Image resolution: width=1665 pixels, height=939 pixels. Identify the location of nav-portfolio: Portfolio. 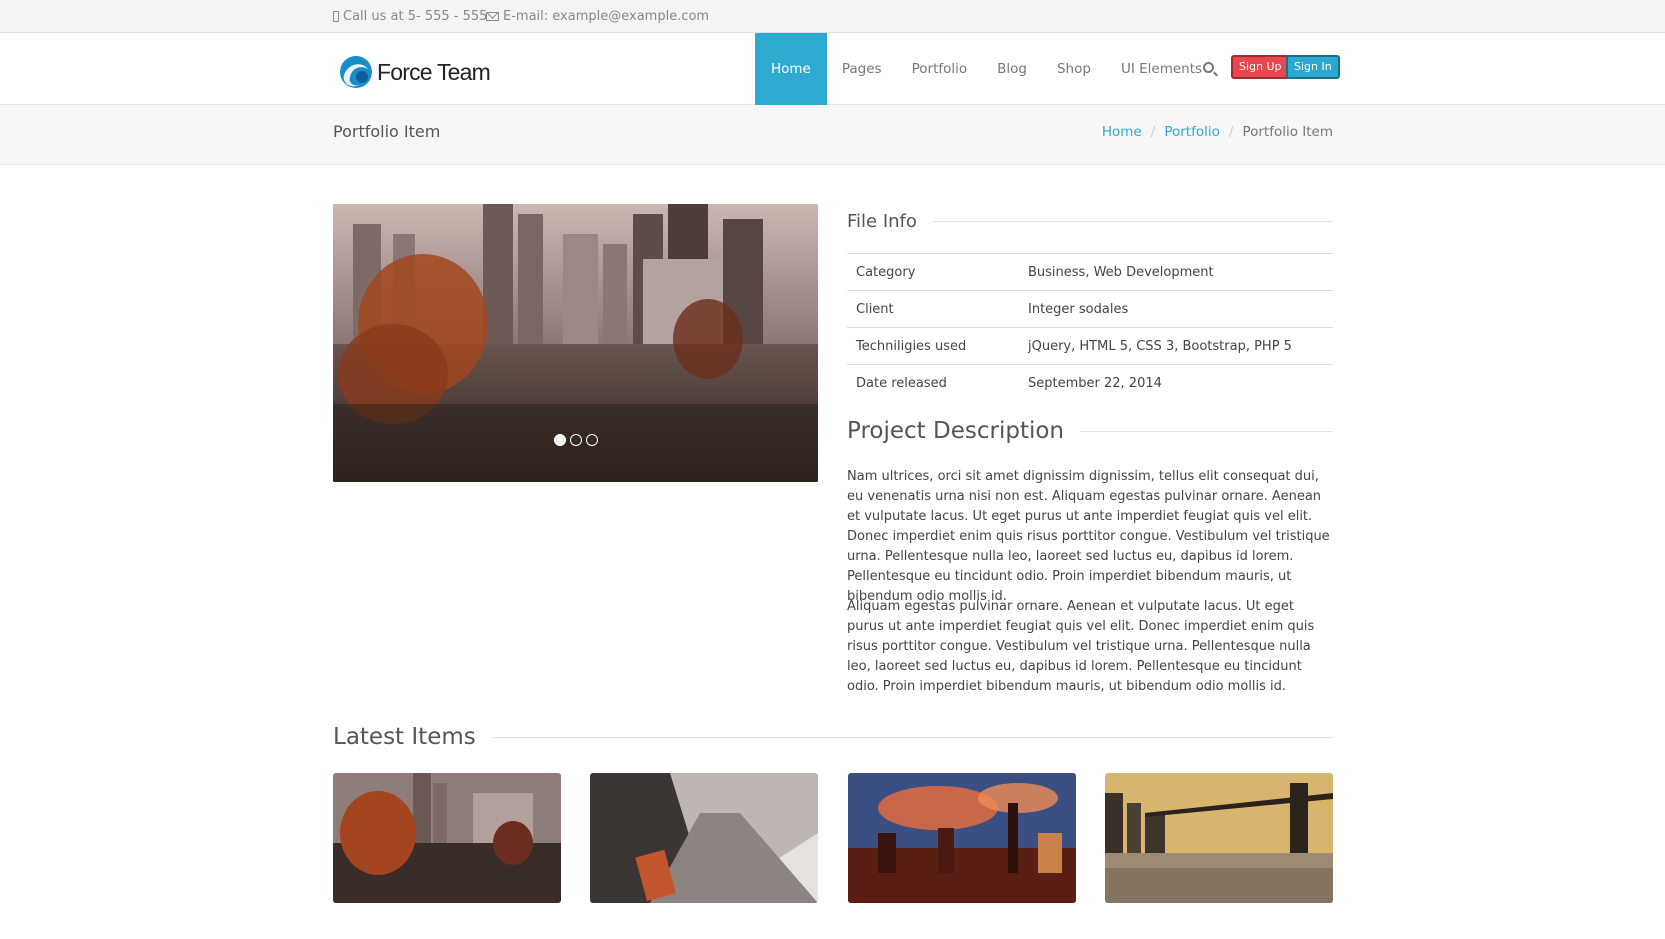
(940, 69).